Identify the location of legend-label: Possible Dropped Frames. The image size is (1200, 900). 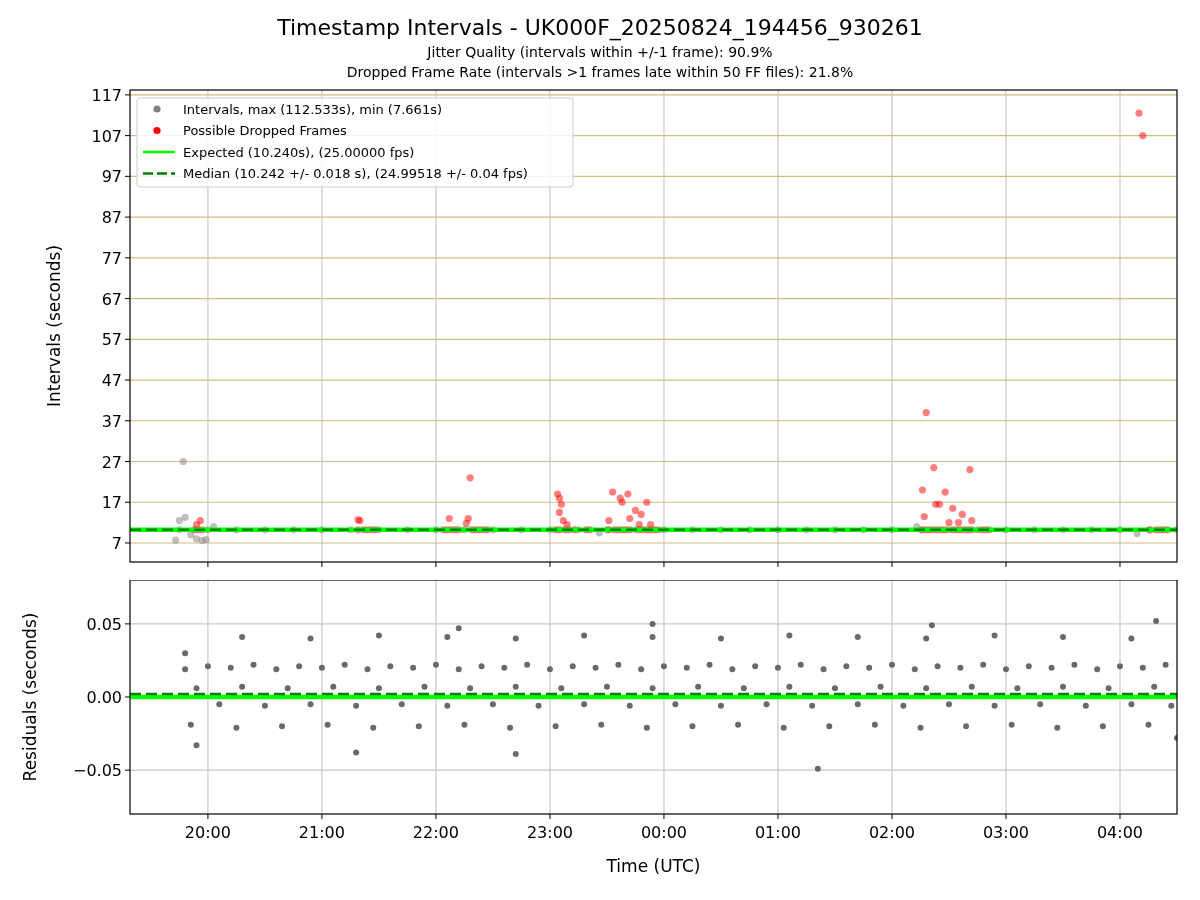
(265, 130).